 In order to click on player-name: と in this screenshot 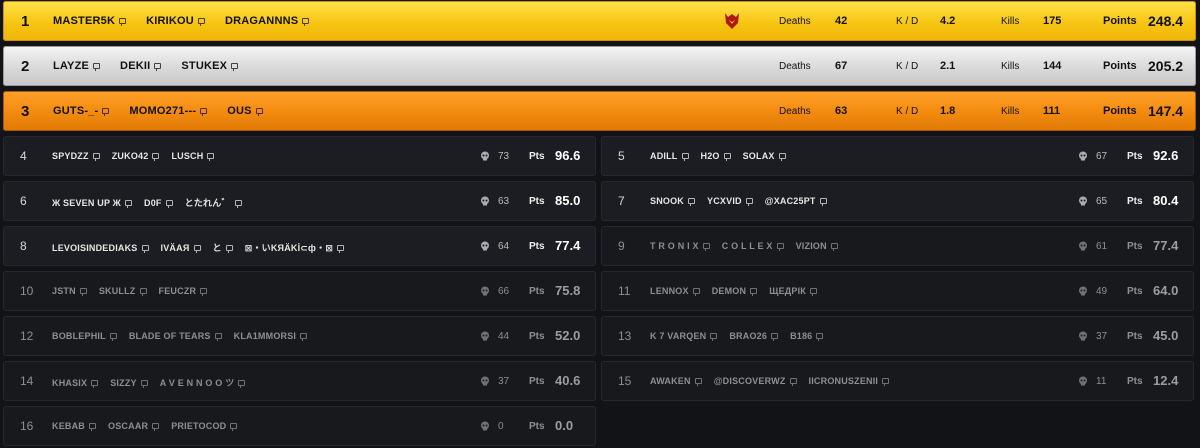, I will do `click(223, 247)`.